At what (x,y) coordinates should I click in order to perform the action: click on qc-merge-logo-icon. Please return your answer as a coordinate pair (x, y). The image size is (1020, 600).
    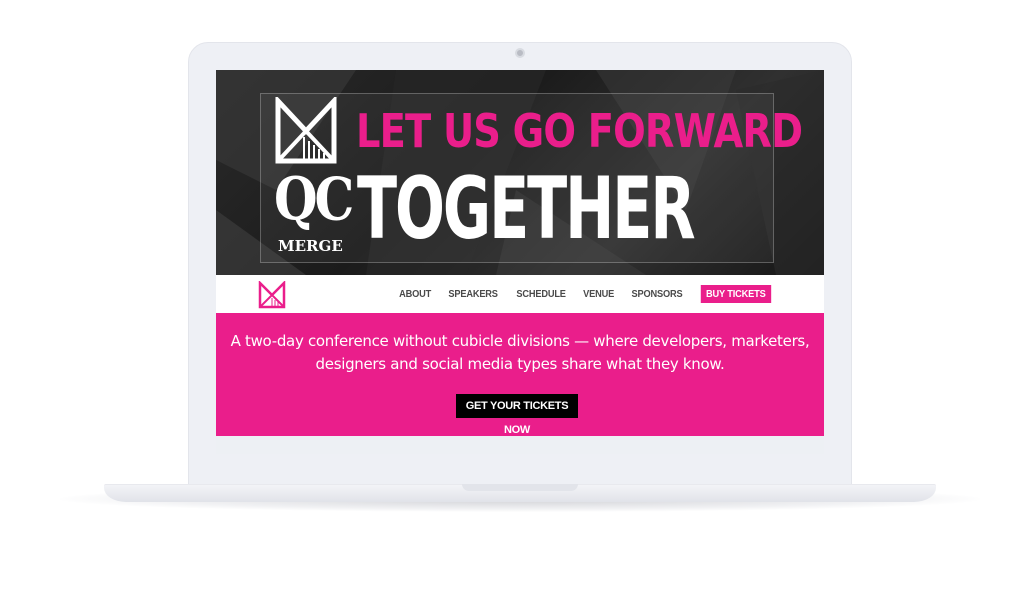
    Looking at the image, I should click on (306, 130).